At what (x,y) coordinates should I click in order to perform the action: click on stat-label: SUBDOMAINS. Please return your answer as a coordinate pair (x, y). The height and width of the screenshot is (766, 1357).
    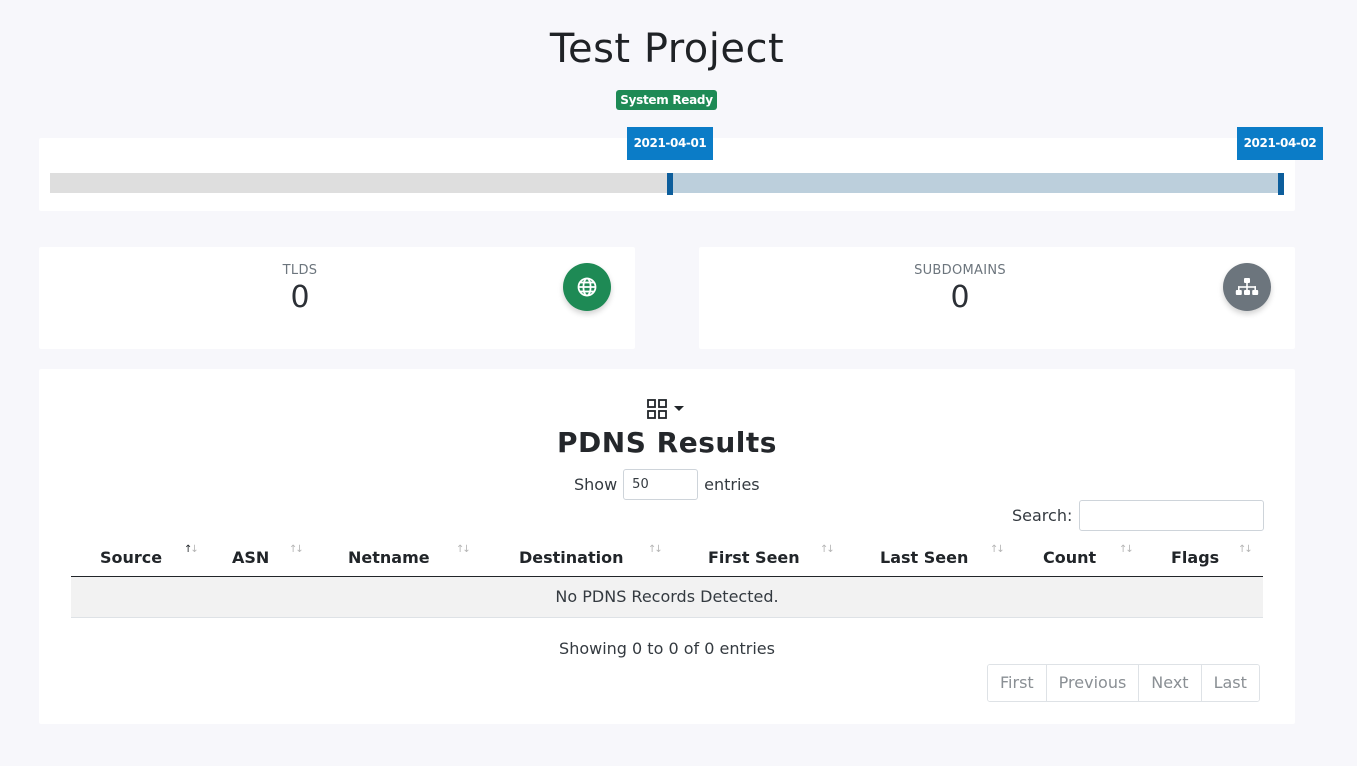
    Looking at the image, I should click on (960, 270).